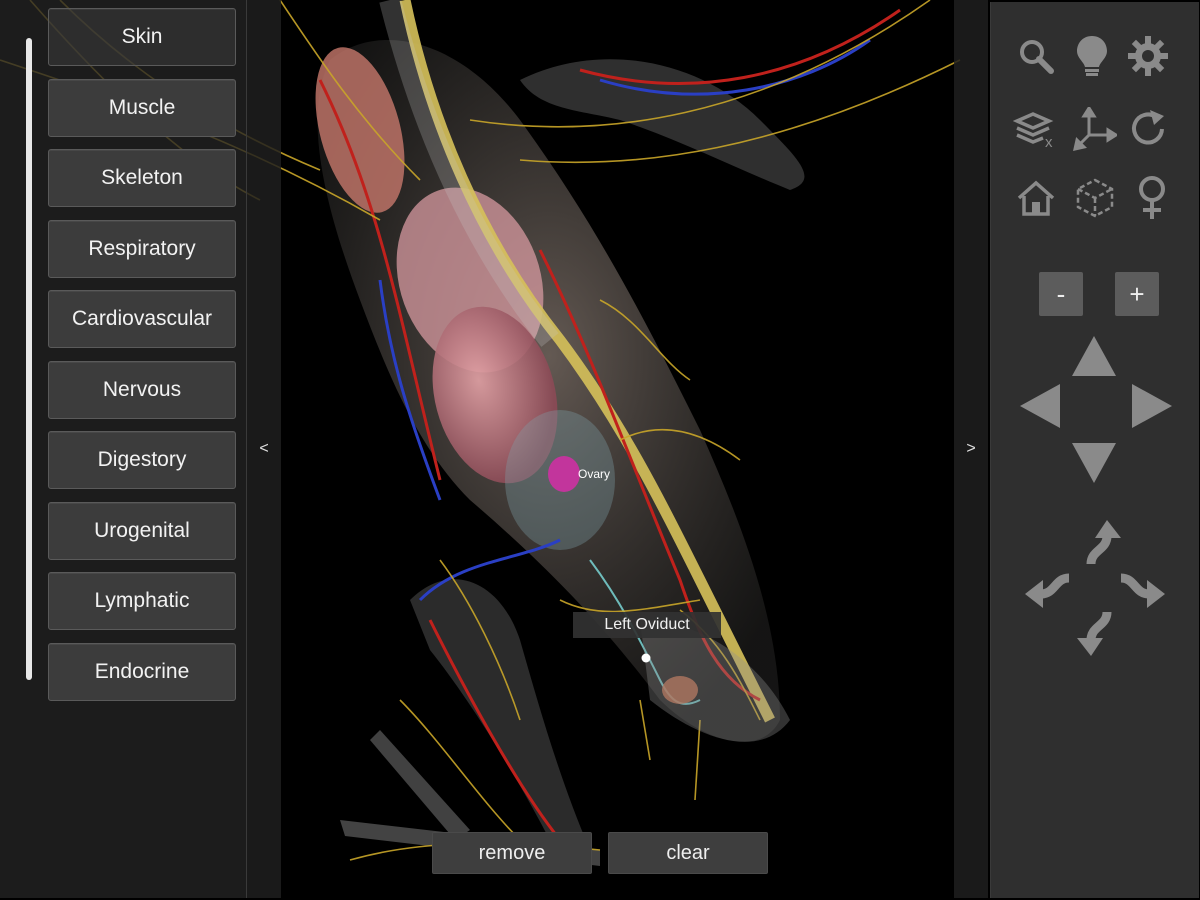 This screenshot has width=1200, height=900. What do you see at coordinates (688, 853) in the screenshot?
I see `clear-button: clear` at bounding box center [688, 853].